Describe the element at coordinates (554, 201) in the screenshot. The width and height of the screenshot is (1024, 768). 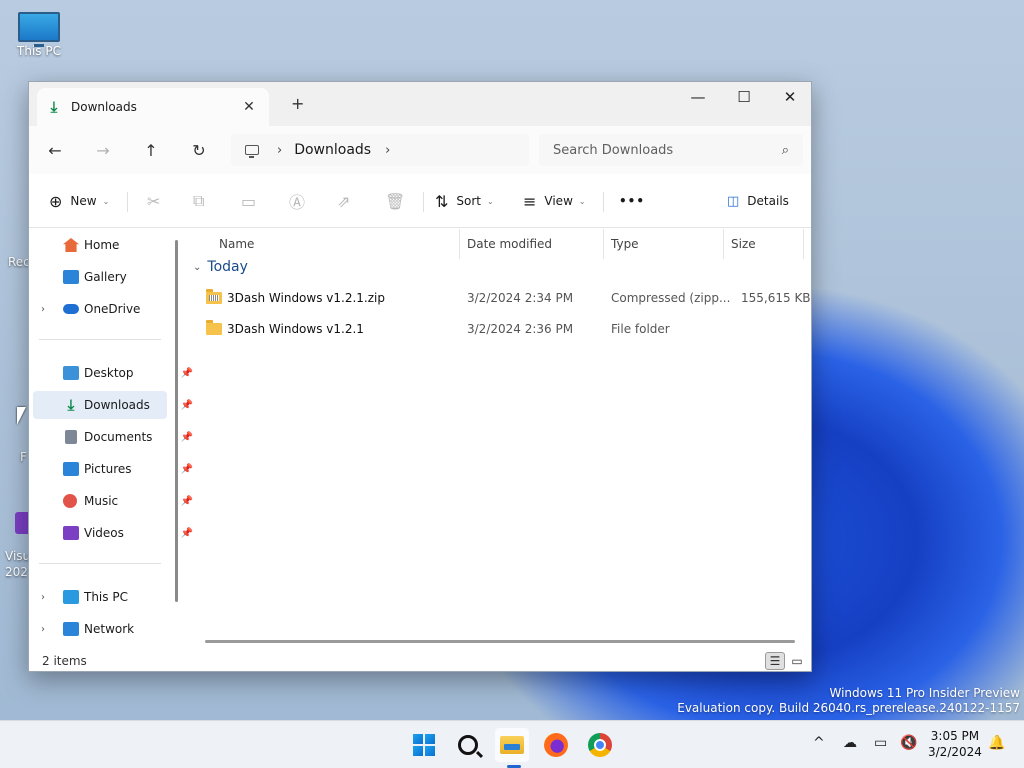
I see `view-button: ≡ View ⌄` at that location.